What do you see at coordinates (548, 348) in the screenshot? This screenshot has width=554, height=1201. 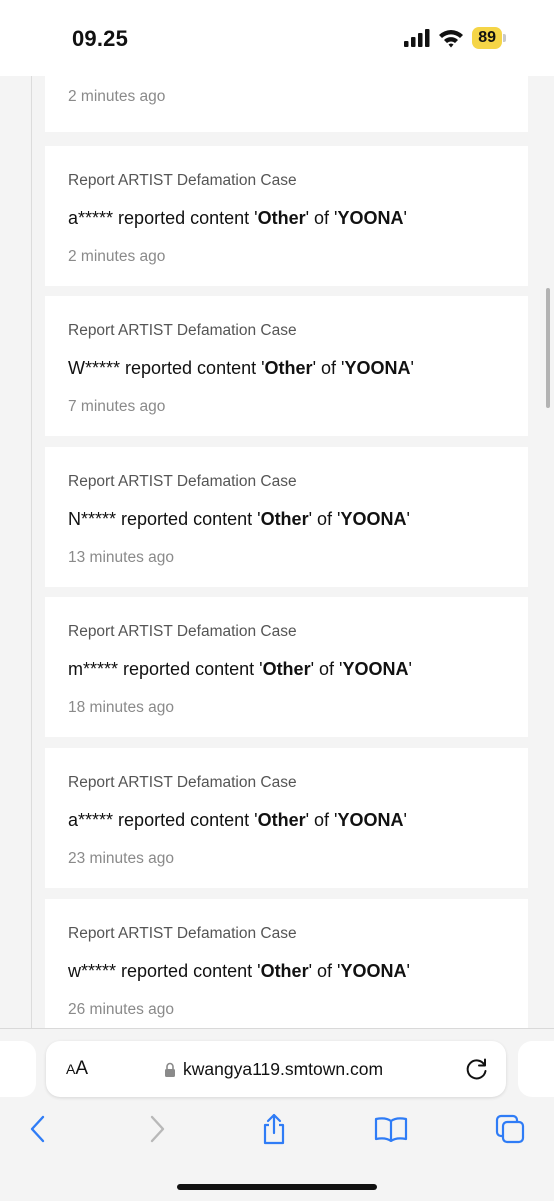 I see `scroll-indicator` at bounding box center [548, 348].